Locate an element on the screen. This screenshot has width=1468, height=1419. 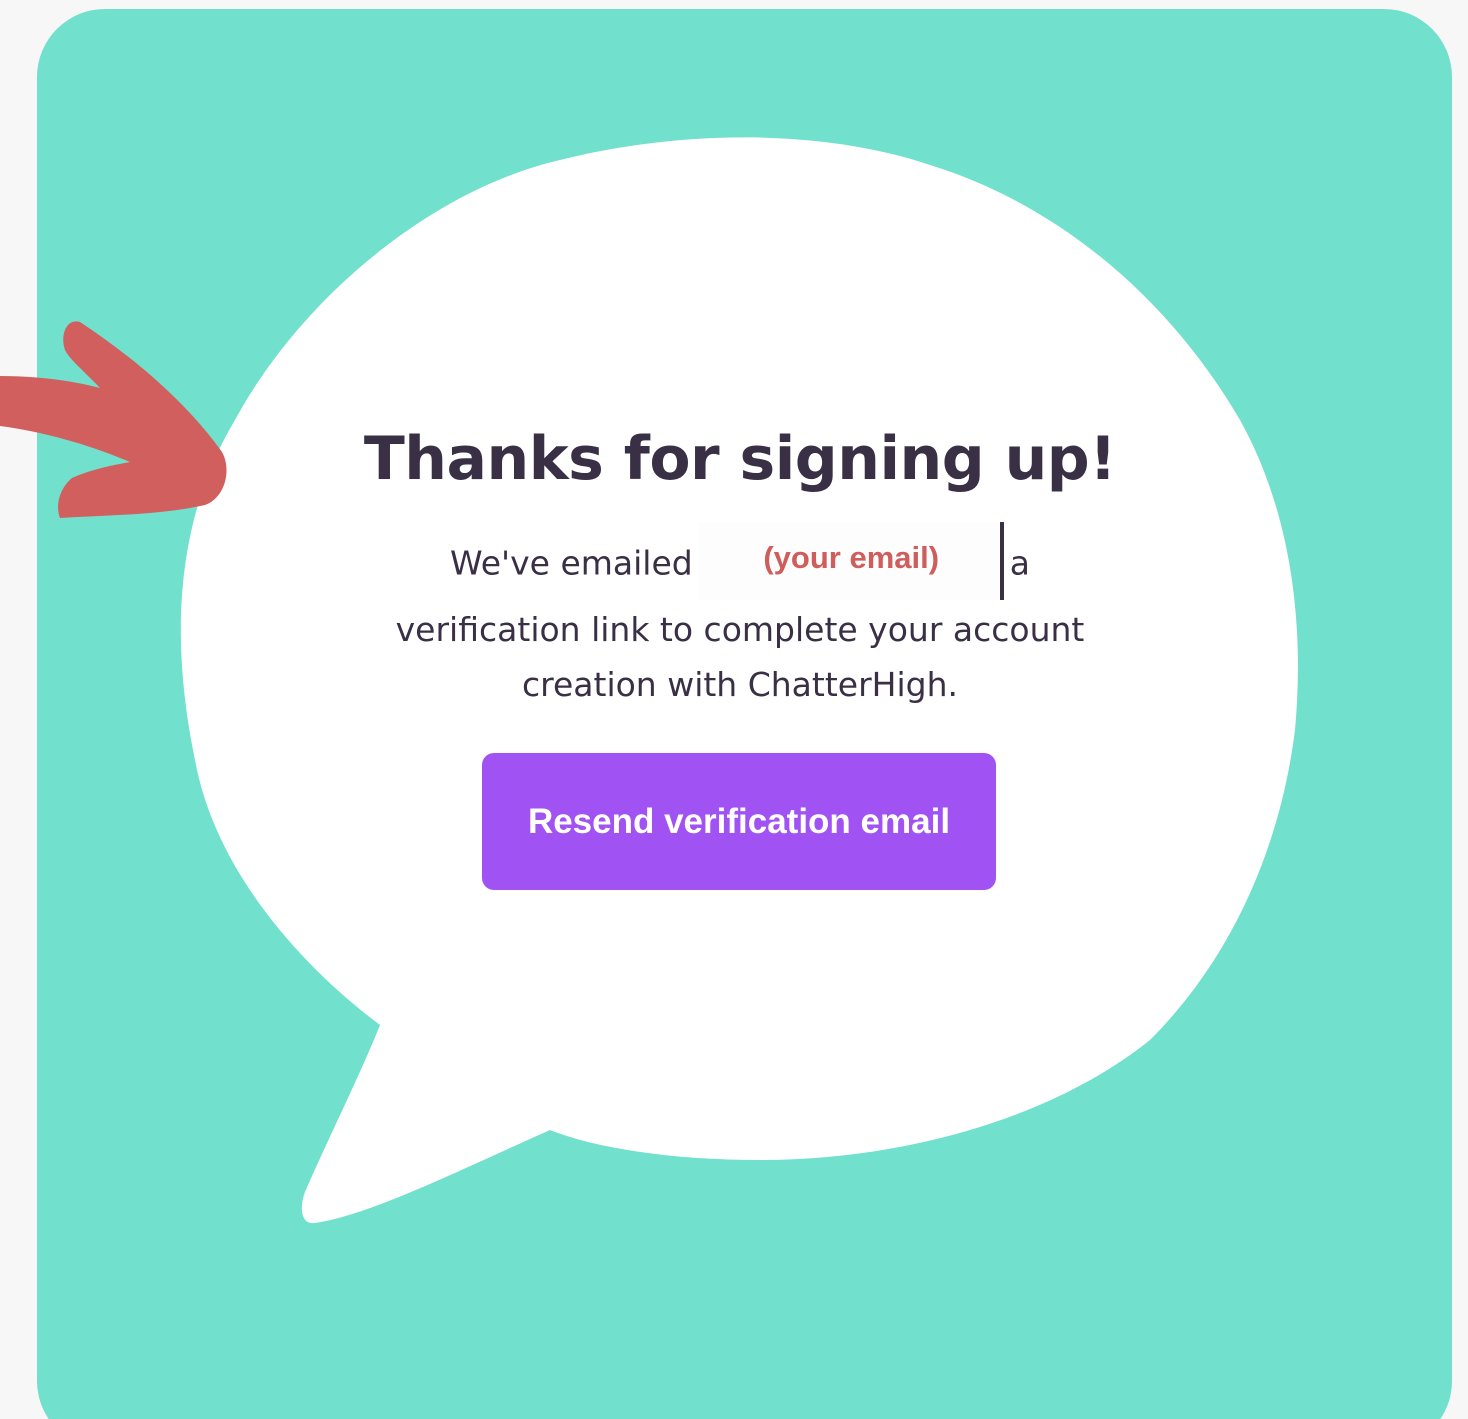
message-text-after-email: a is located at coordinates (1019, 563).